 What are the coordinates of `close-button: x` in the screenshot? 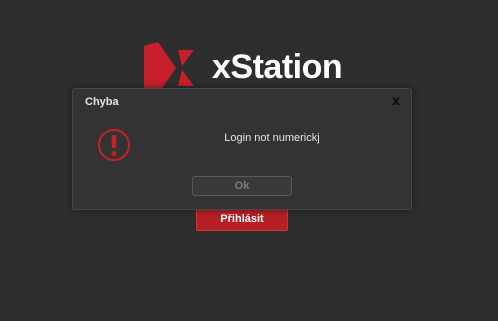 It's located at (396, 101).